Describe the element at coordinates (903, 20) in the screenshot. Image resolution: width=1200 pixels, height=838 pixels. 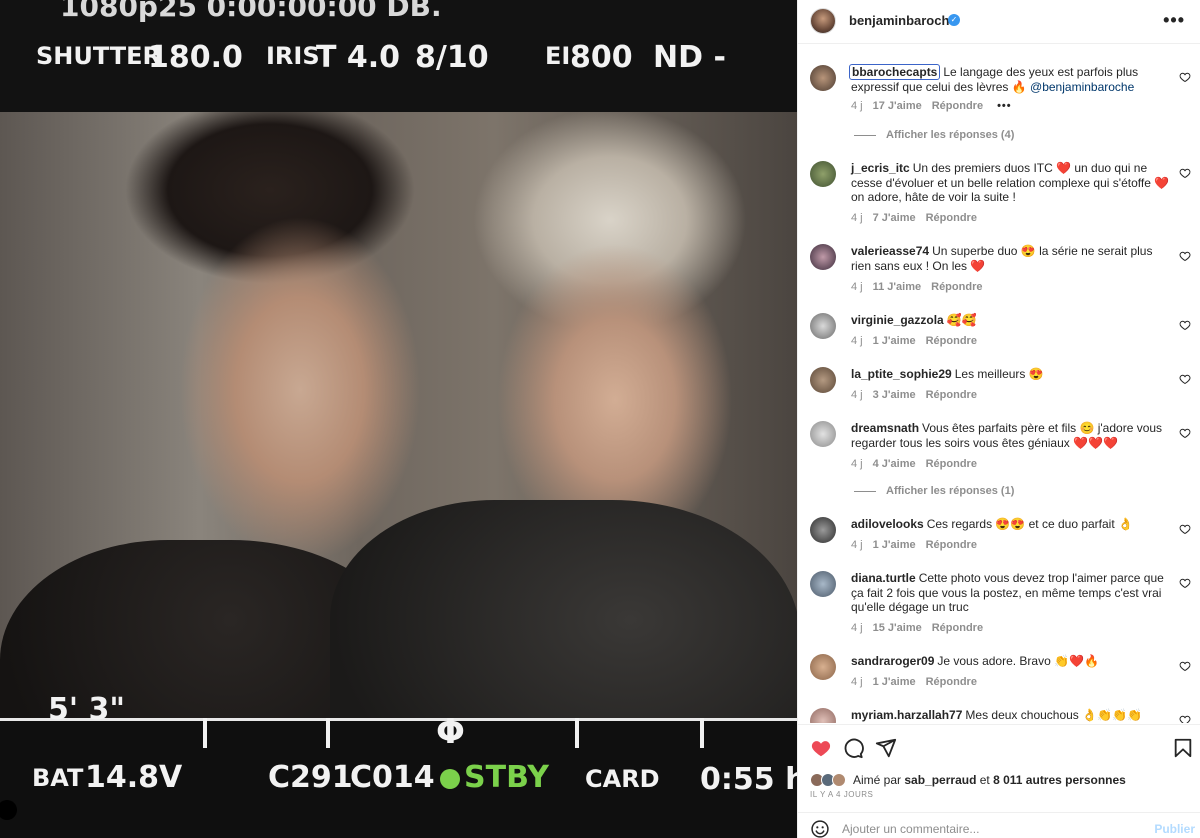
I see `author-username: benjaminbaroche` at that location.